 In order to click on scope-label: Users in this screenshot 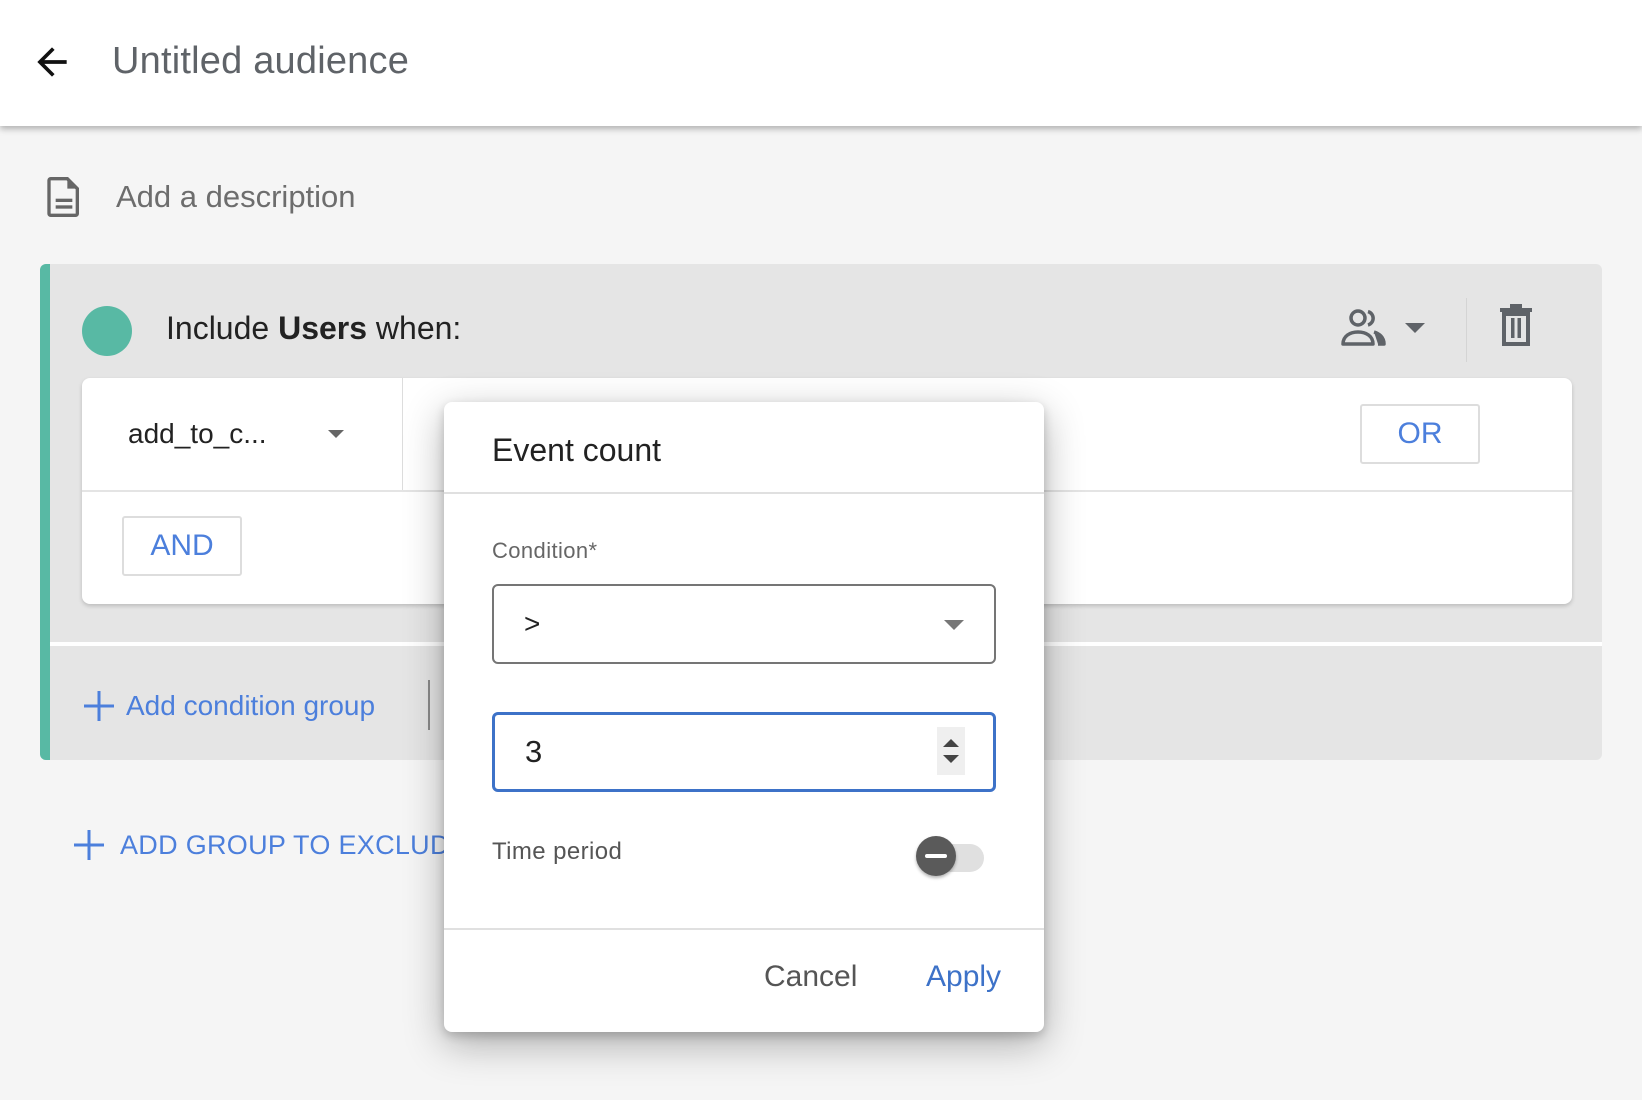, I will do `click(323, 328)`.